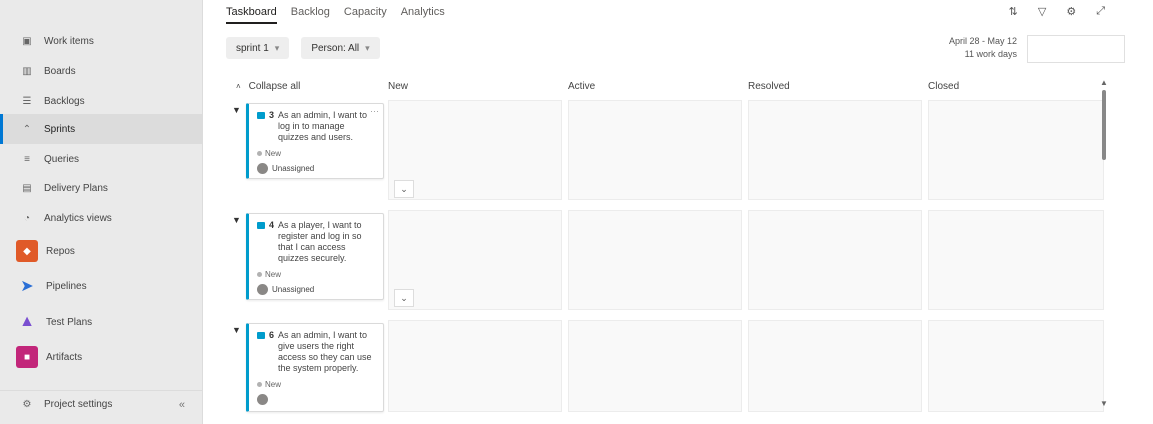 This screenshot has height=424, width=1153. I want to click on scroll-thumb, so click(1104, 125).